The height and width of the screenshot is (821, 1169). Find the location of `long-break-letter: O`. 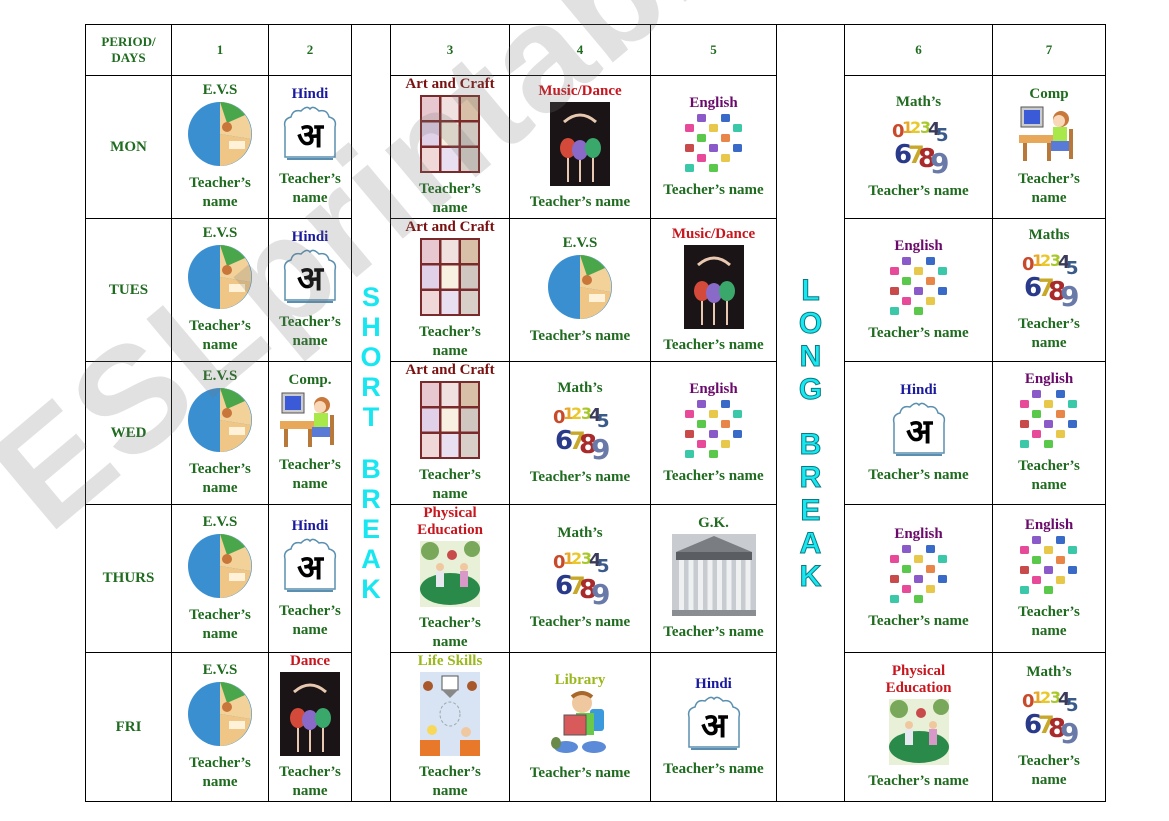

long-break-letter: O is located at coordinates (810, 323).